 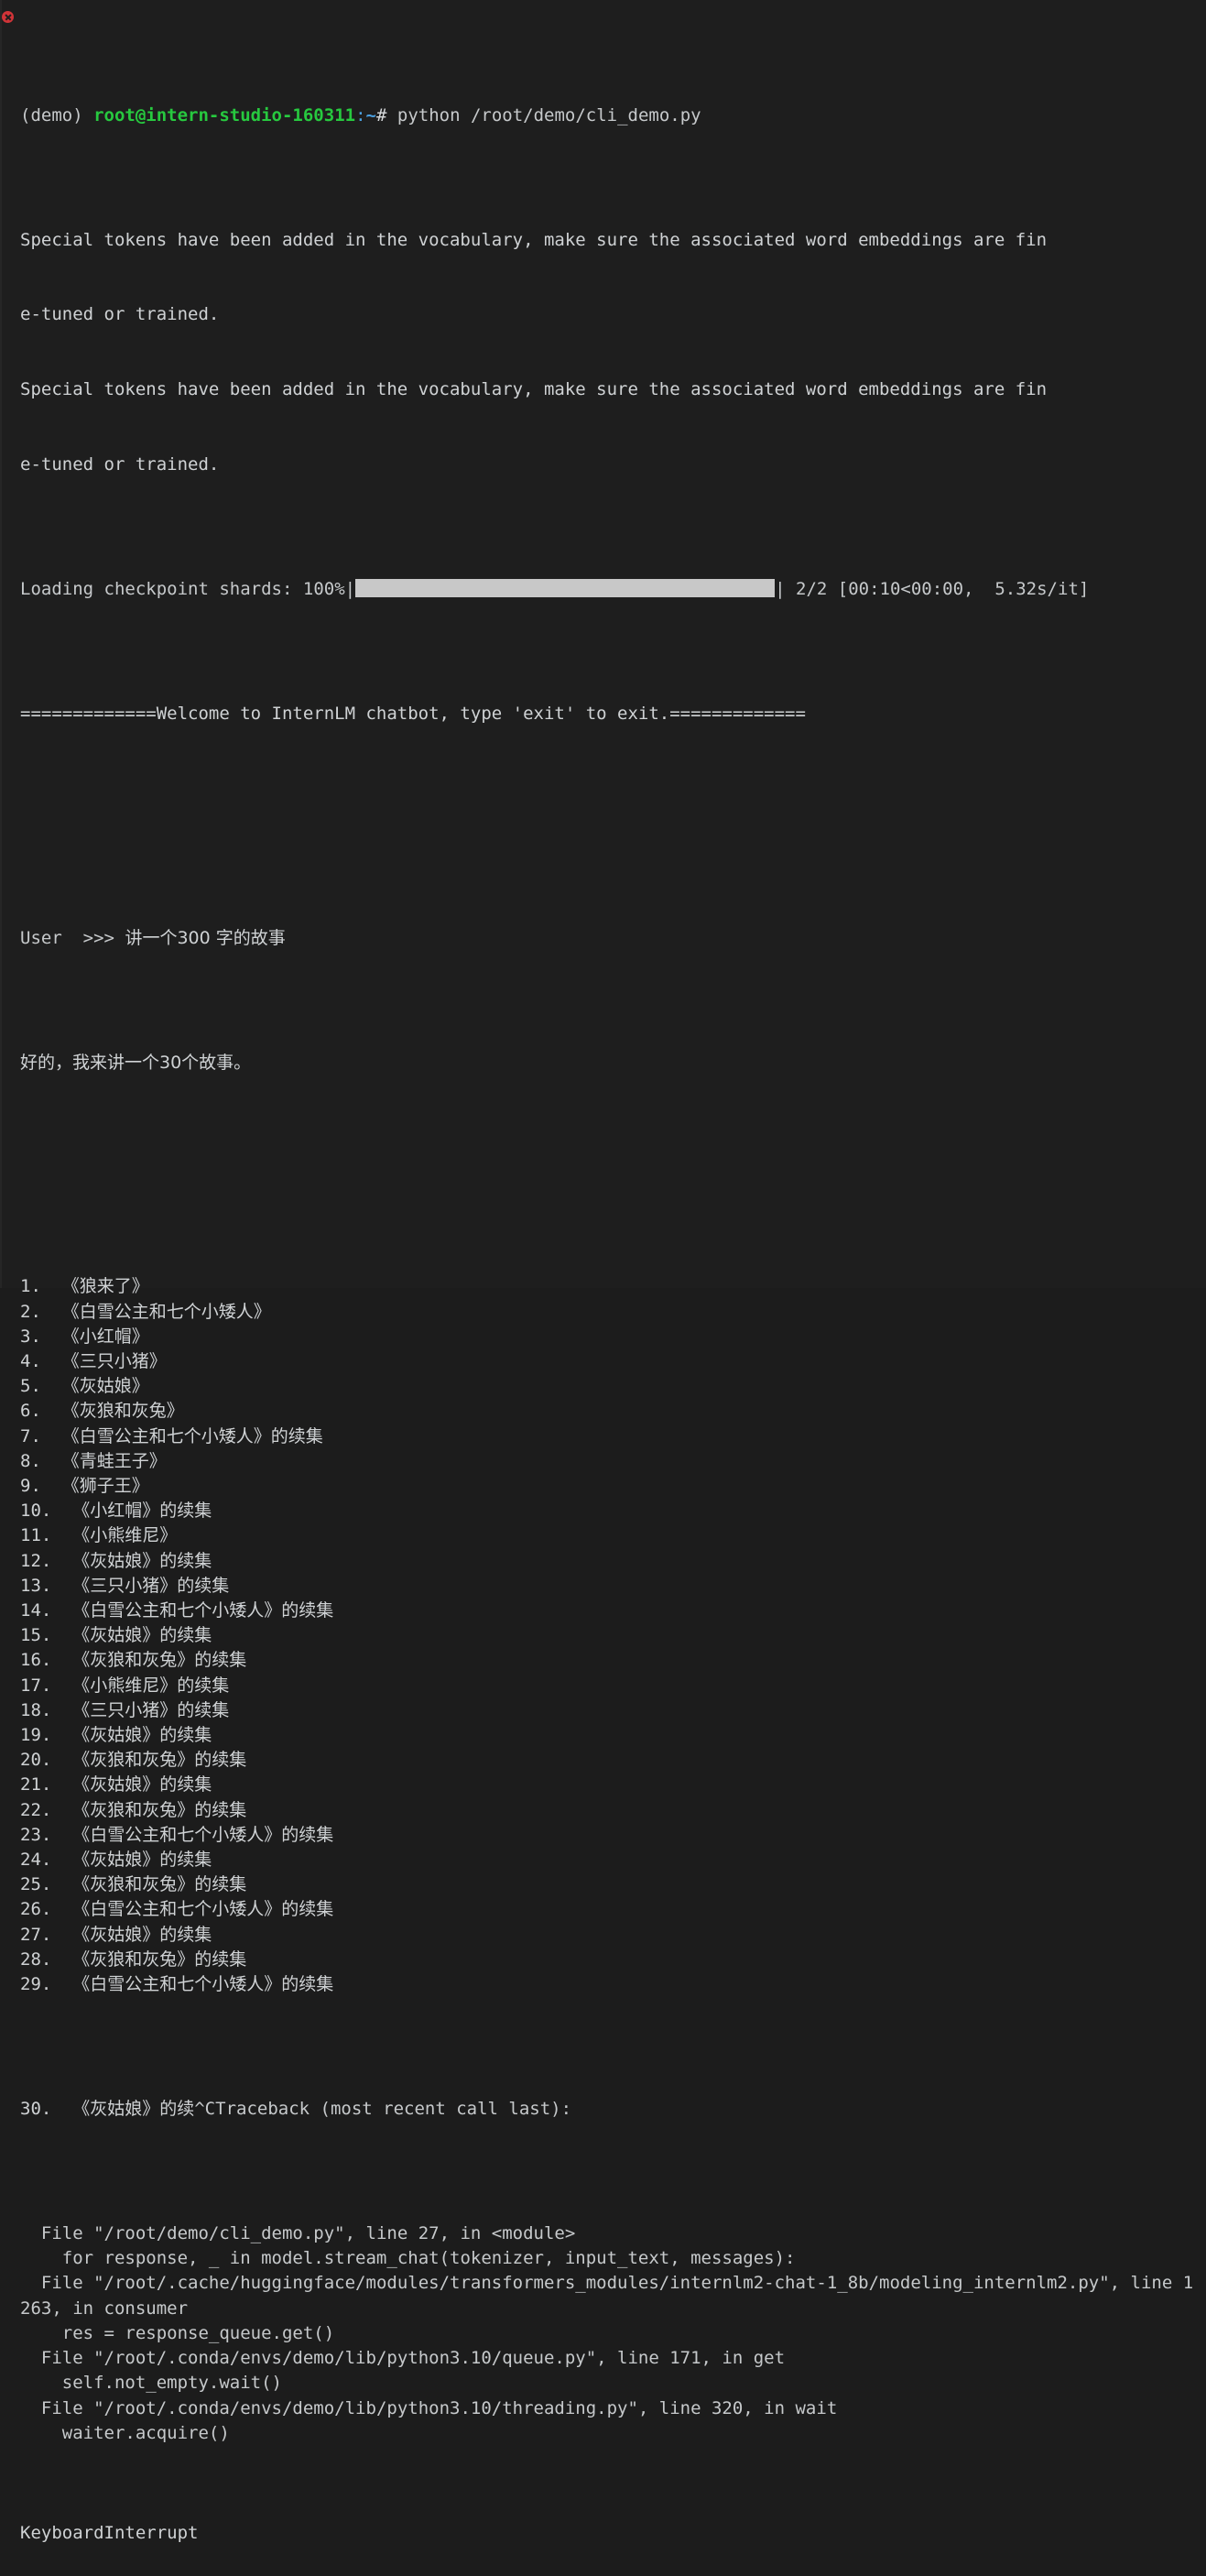 What do you see at coordinates (114, 1360) in the screenshot?
I see `story-title: 《三只小猪》` at bounding box center [114, 1360].